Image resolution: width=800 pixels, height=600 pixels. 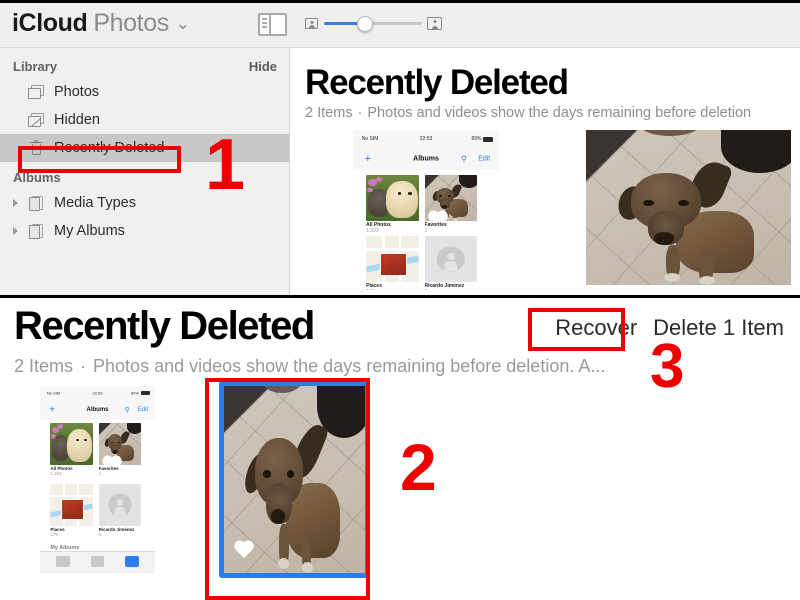 I want to click on favorite-heart-icon, so click(x=244, y=551).